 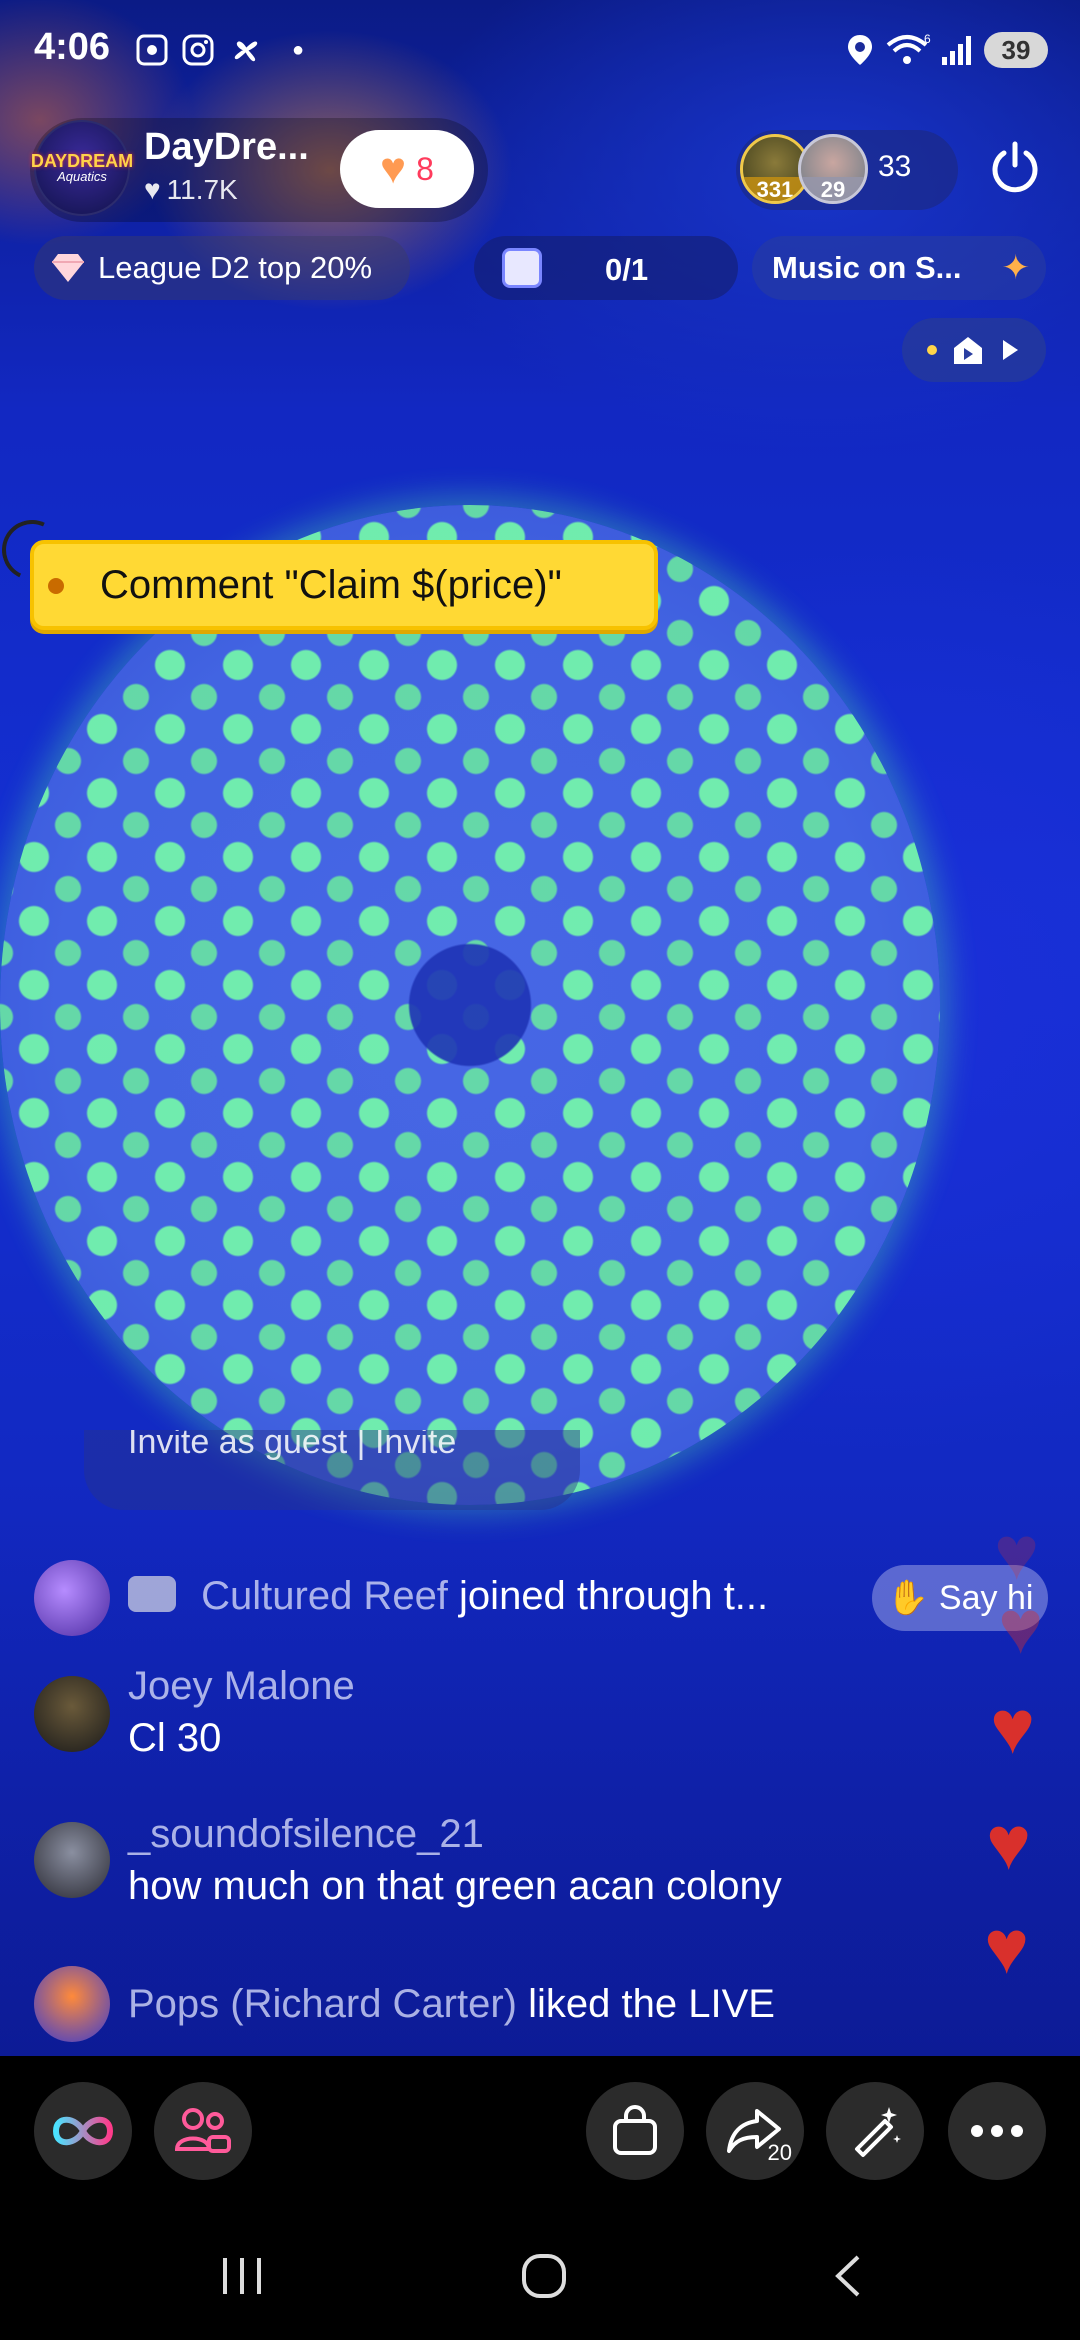 What do you see at coordinates (306, 1834) in the screenshot?
I see `comment-user: _soundofsilence_21` at bounding box center [306, 1834].